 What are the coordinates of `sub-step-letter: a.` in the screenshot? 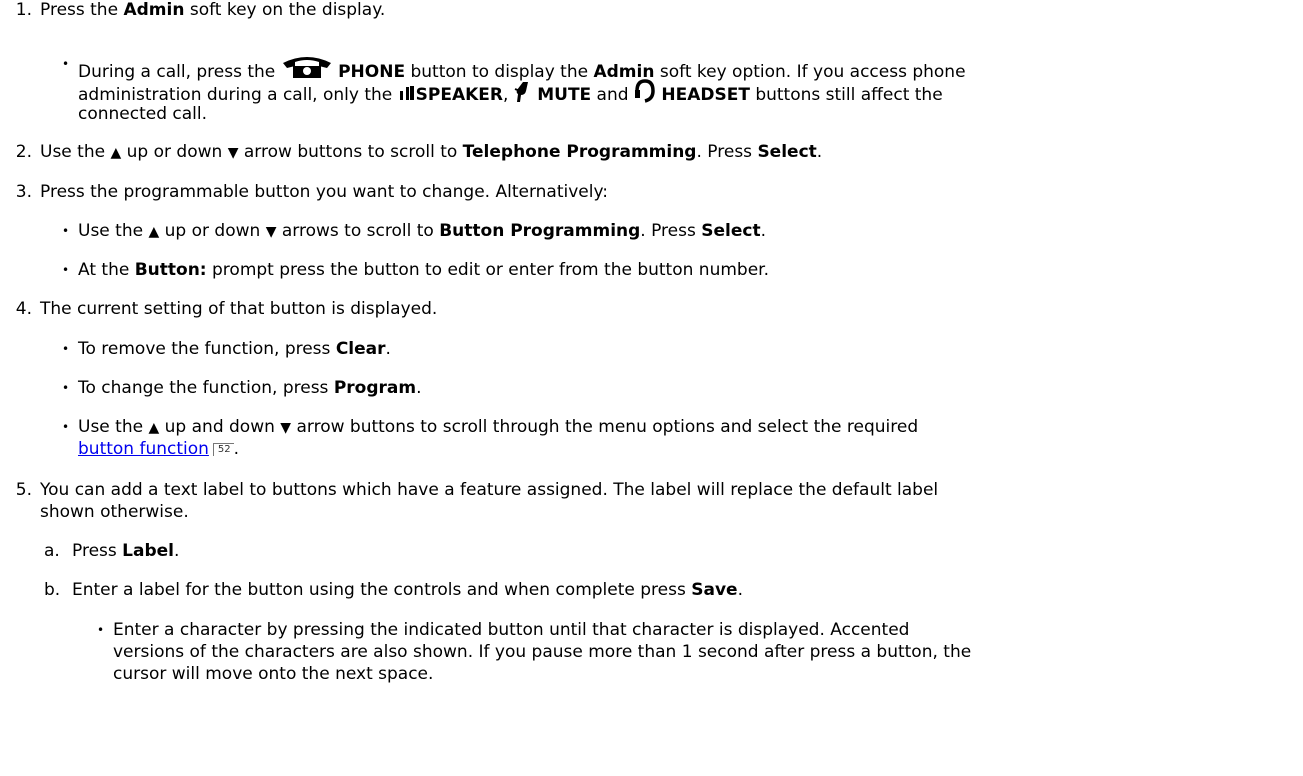 It's located at (52, 551).